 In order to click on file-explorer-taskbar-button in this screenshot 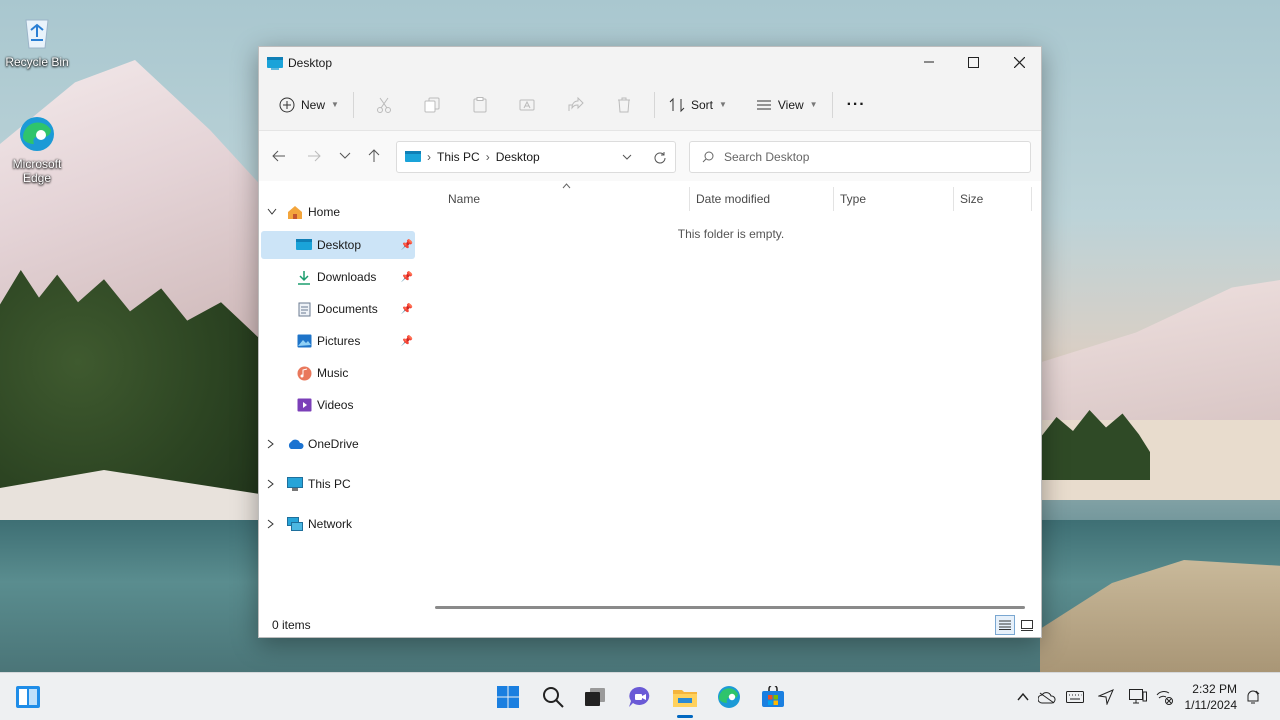, I will do `click(685, 697)`.